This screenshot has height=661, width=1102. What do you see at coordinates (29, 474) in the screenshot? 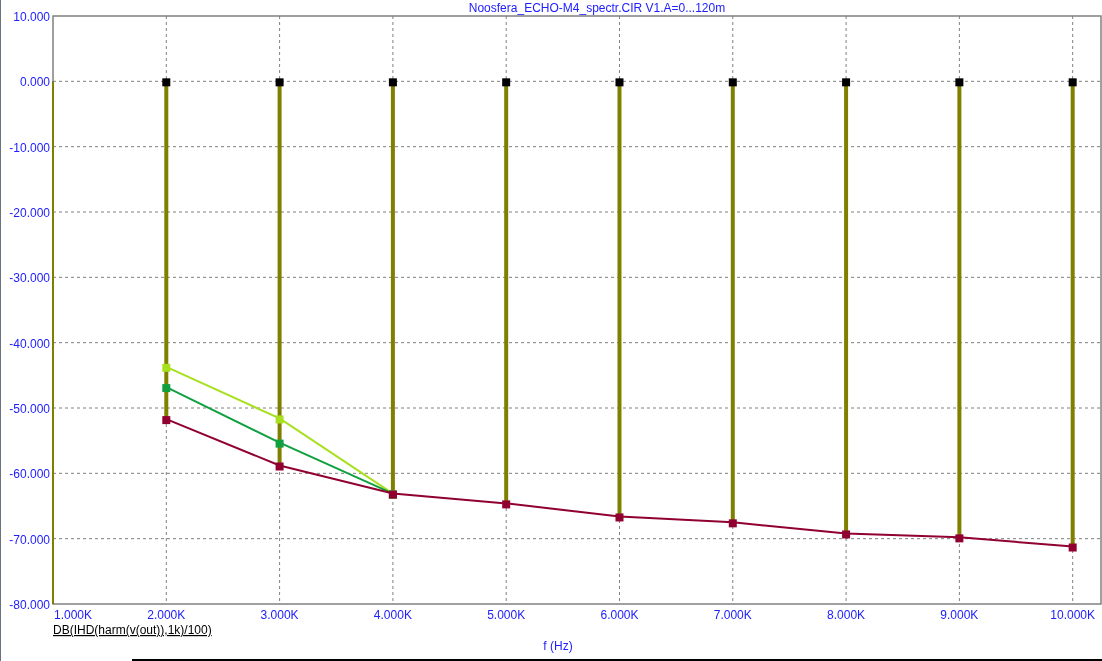
I see `y-axis-label: -60.000` at bounding box center [29, 474].